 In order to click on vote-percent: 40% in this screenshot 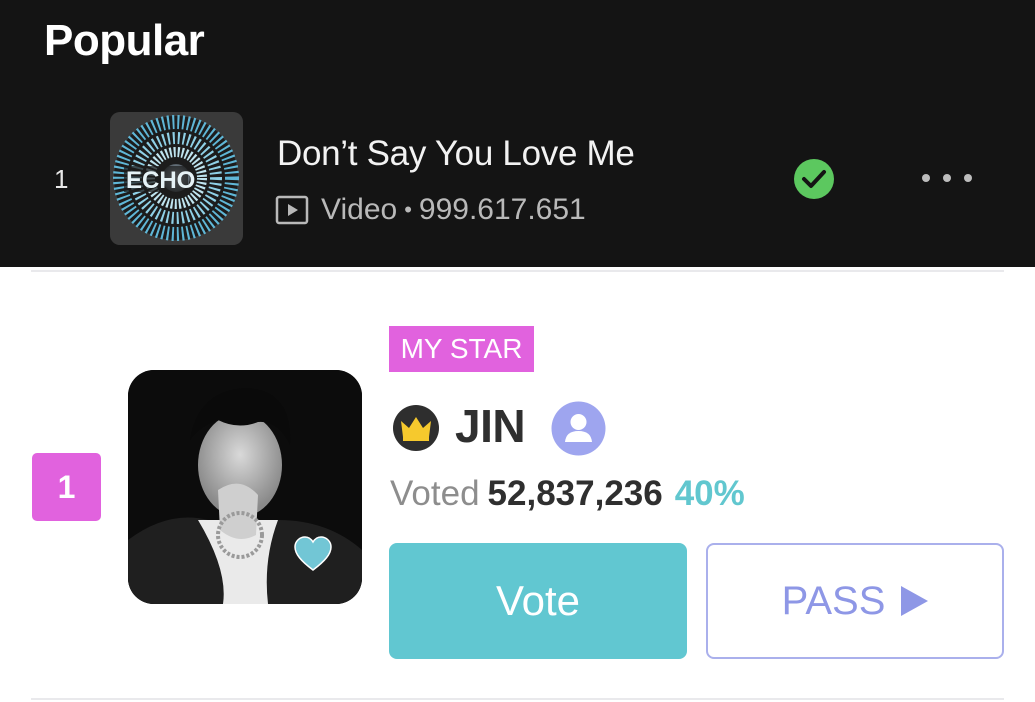, I will do `click(709, 493)`.